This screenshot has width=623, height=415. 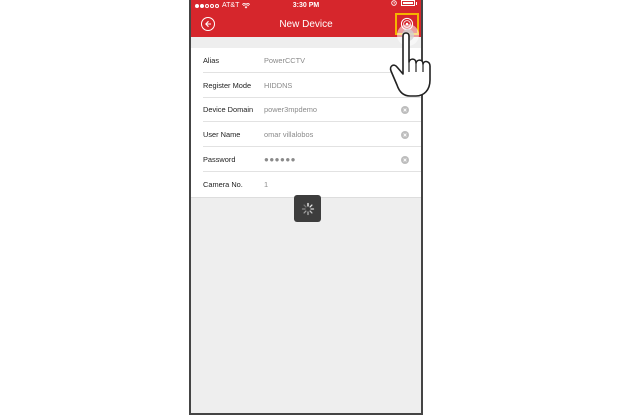 I want to click on password-label: Password, so click(x=219, y=160).